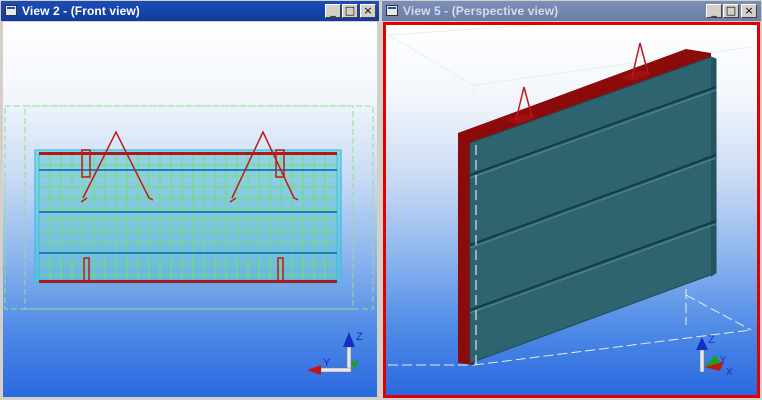 The width and height of the screenshot is (762, 400). I want to click on perspective-view-title: View 5 - (Perspective view), so click(481, 11).